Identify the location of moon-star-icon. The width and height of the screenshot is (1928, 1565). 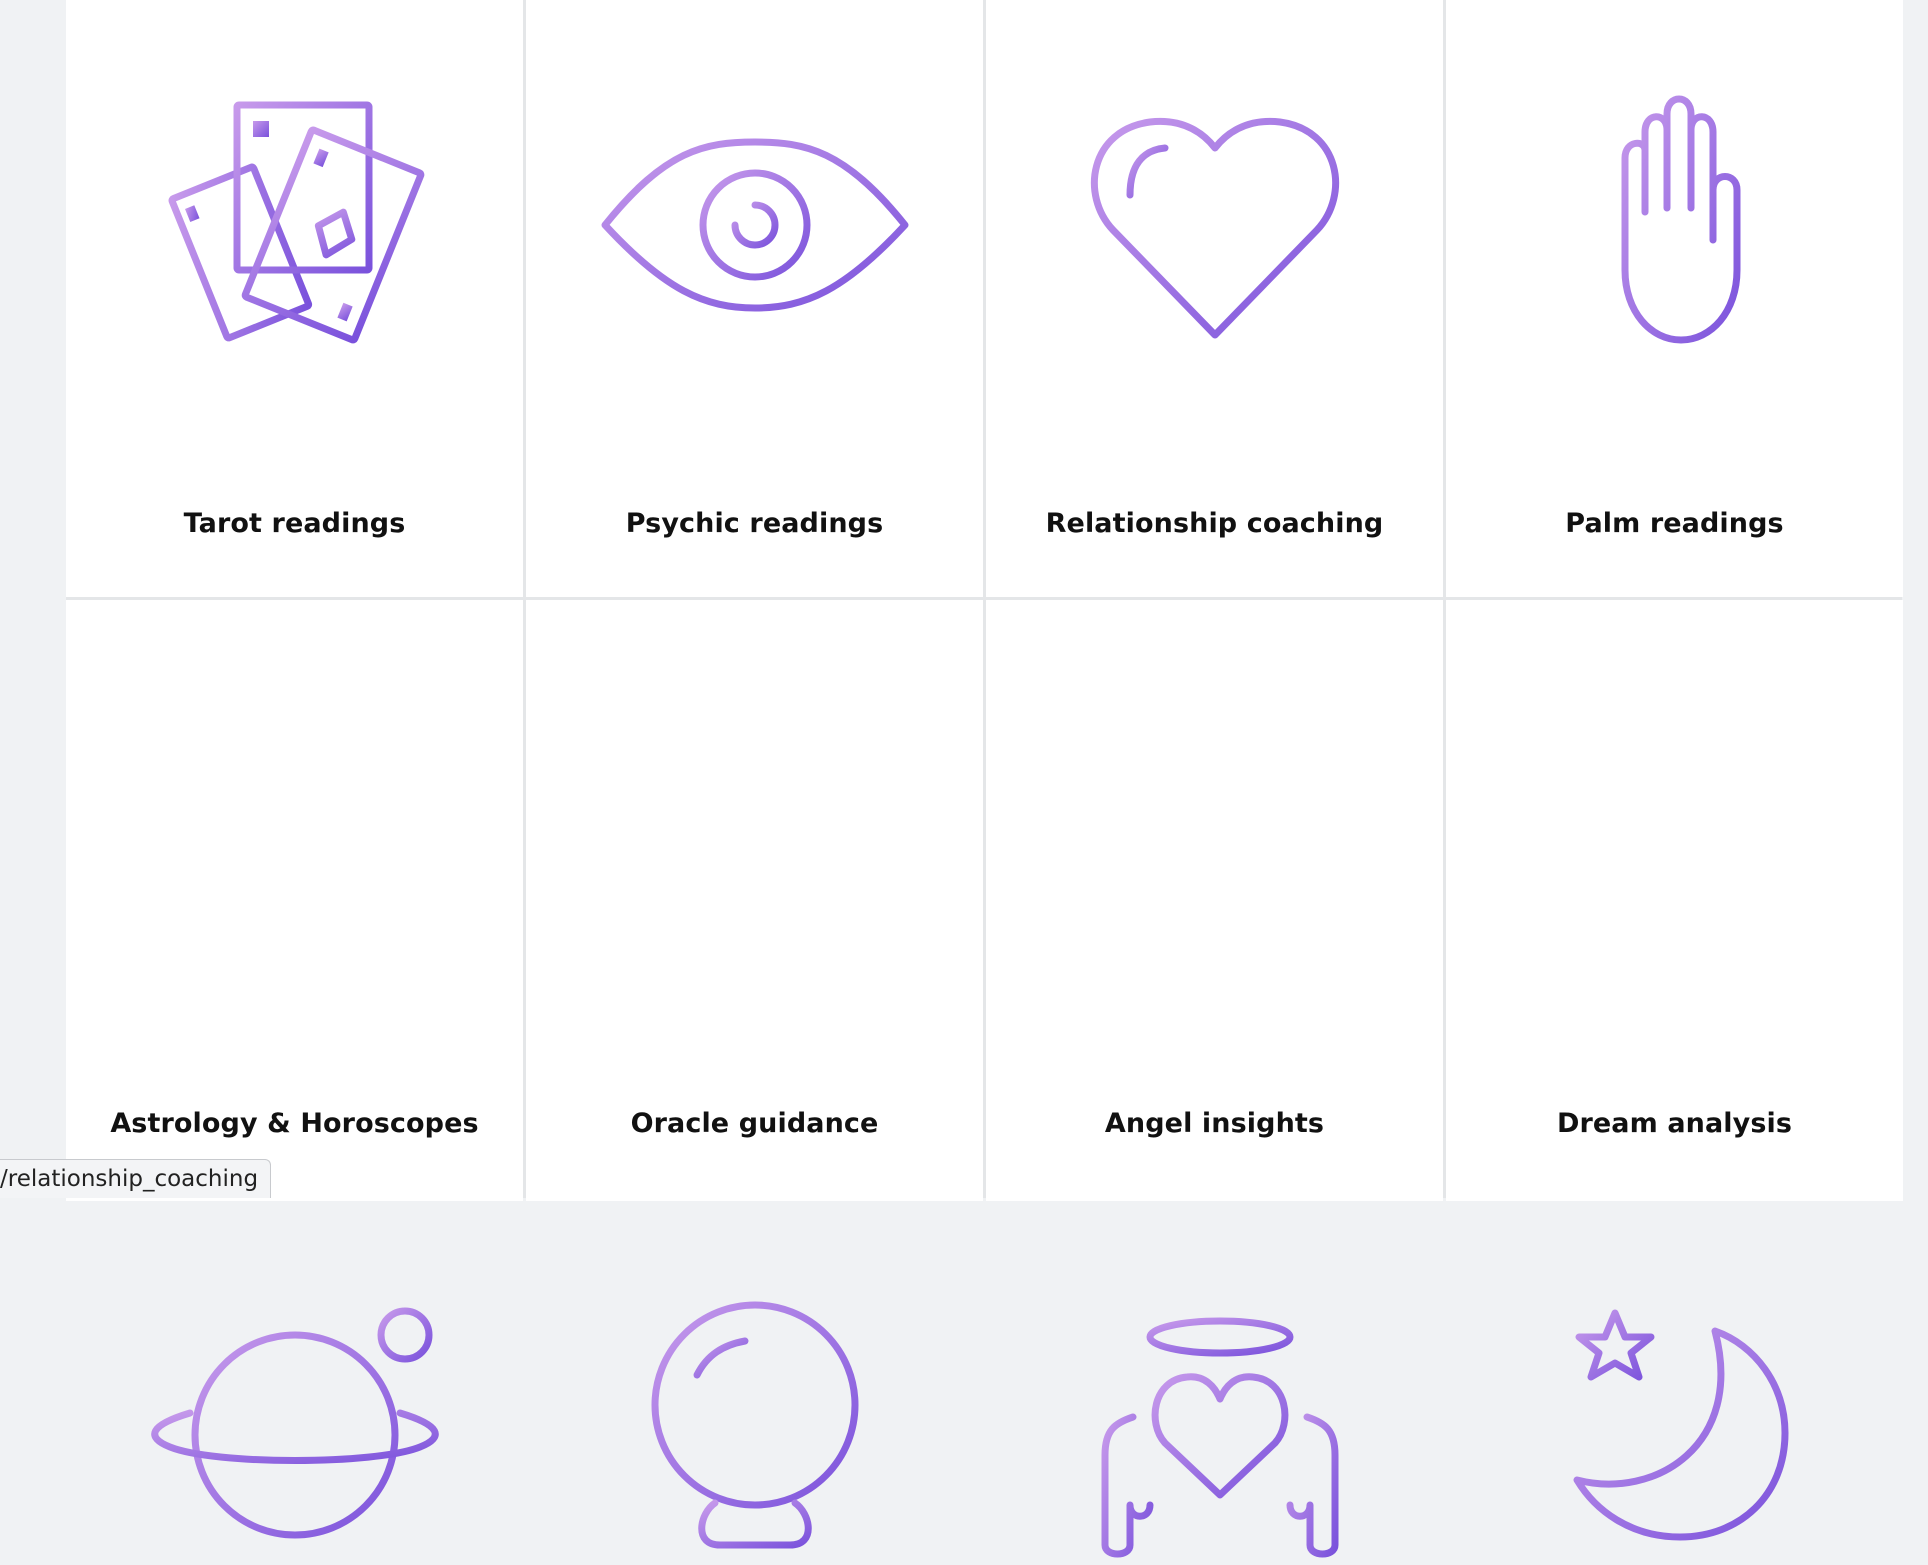
(1674, 1430).